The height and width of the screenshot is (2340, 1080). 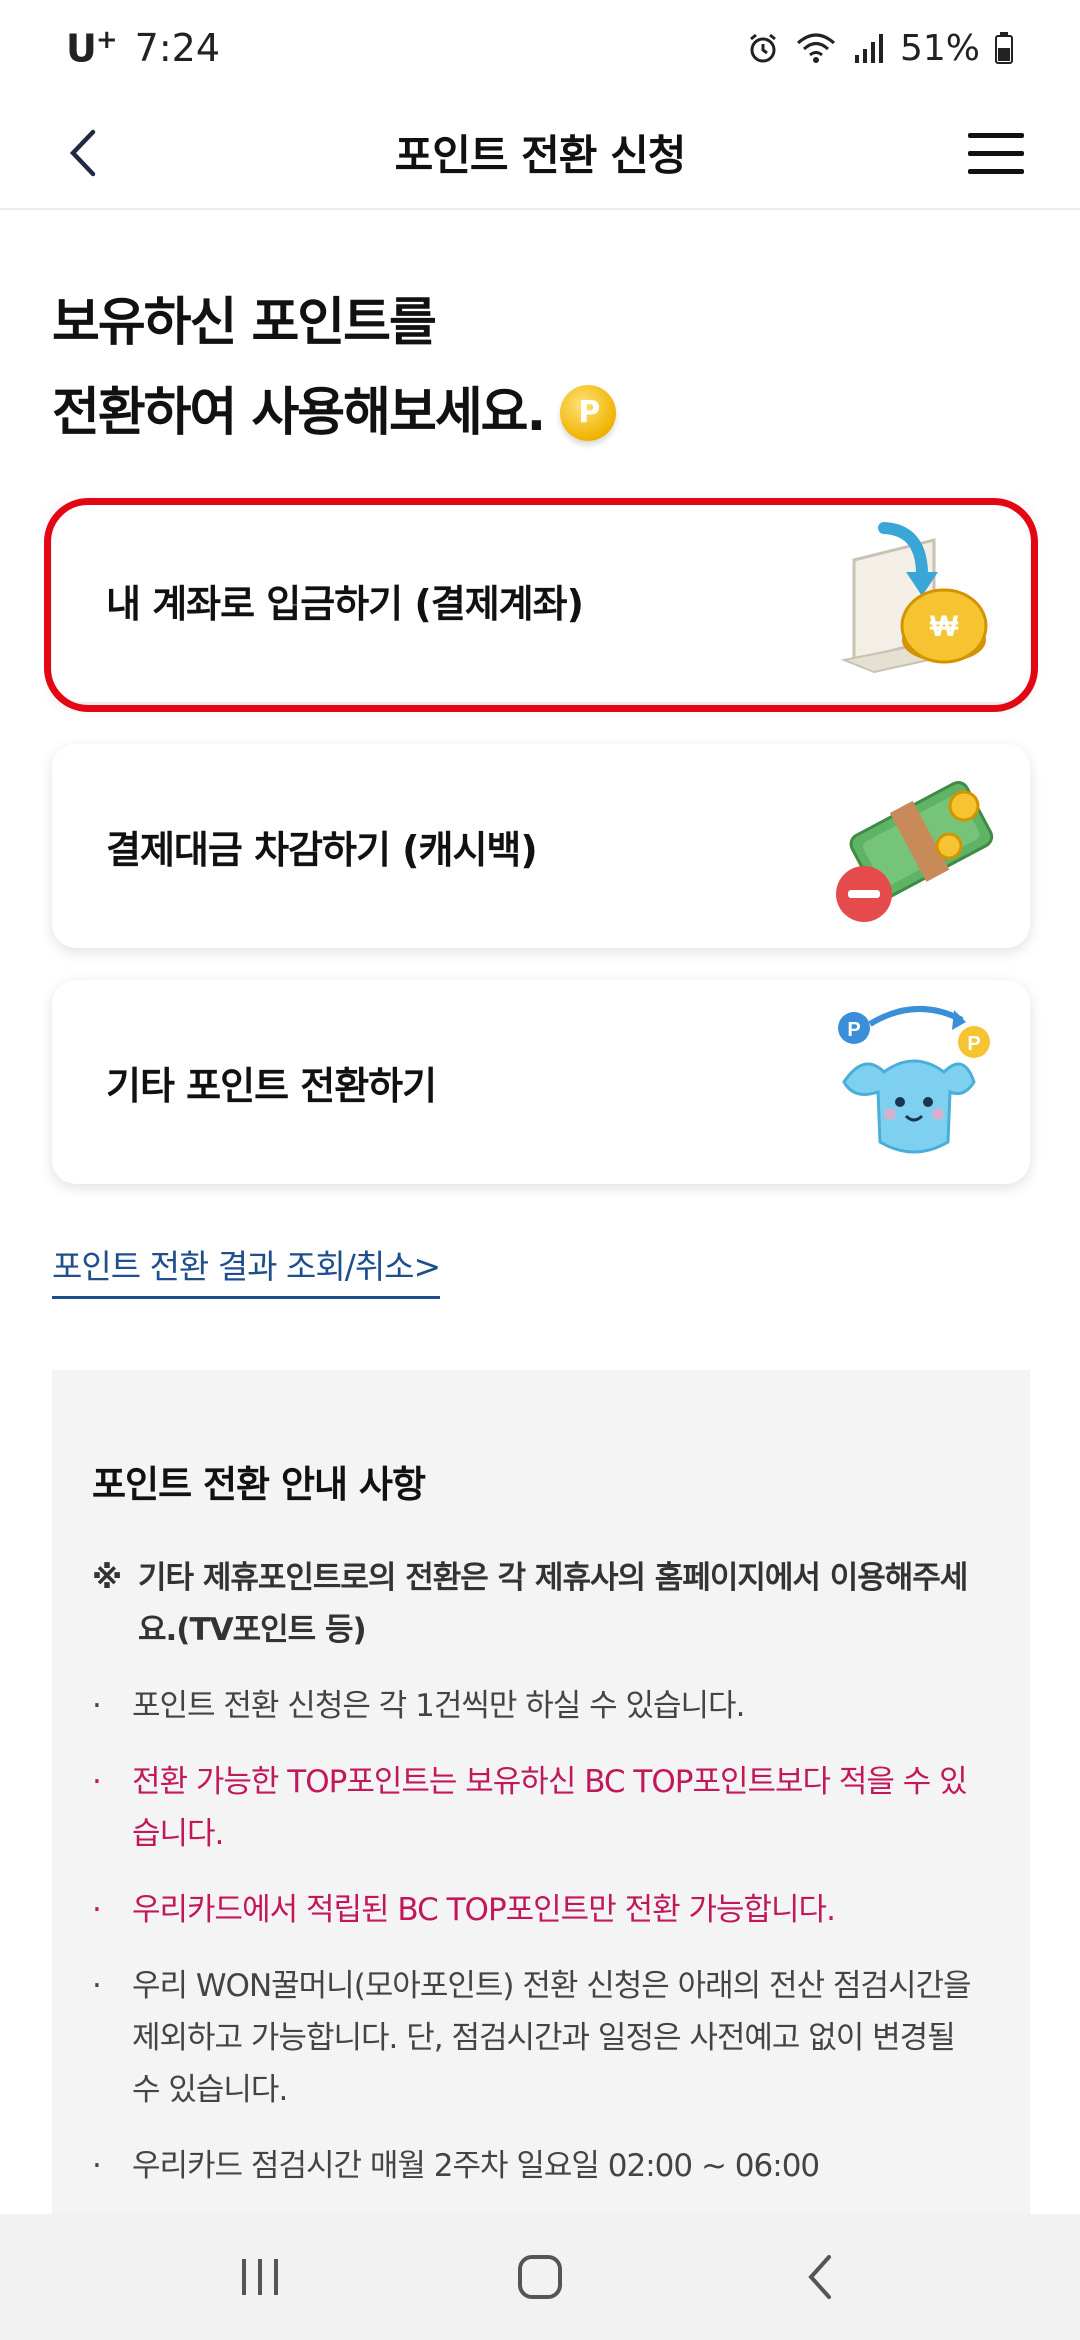 I want to click on status-right: 51%, so click(x=880, y=48).